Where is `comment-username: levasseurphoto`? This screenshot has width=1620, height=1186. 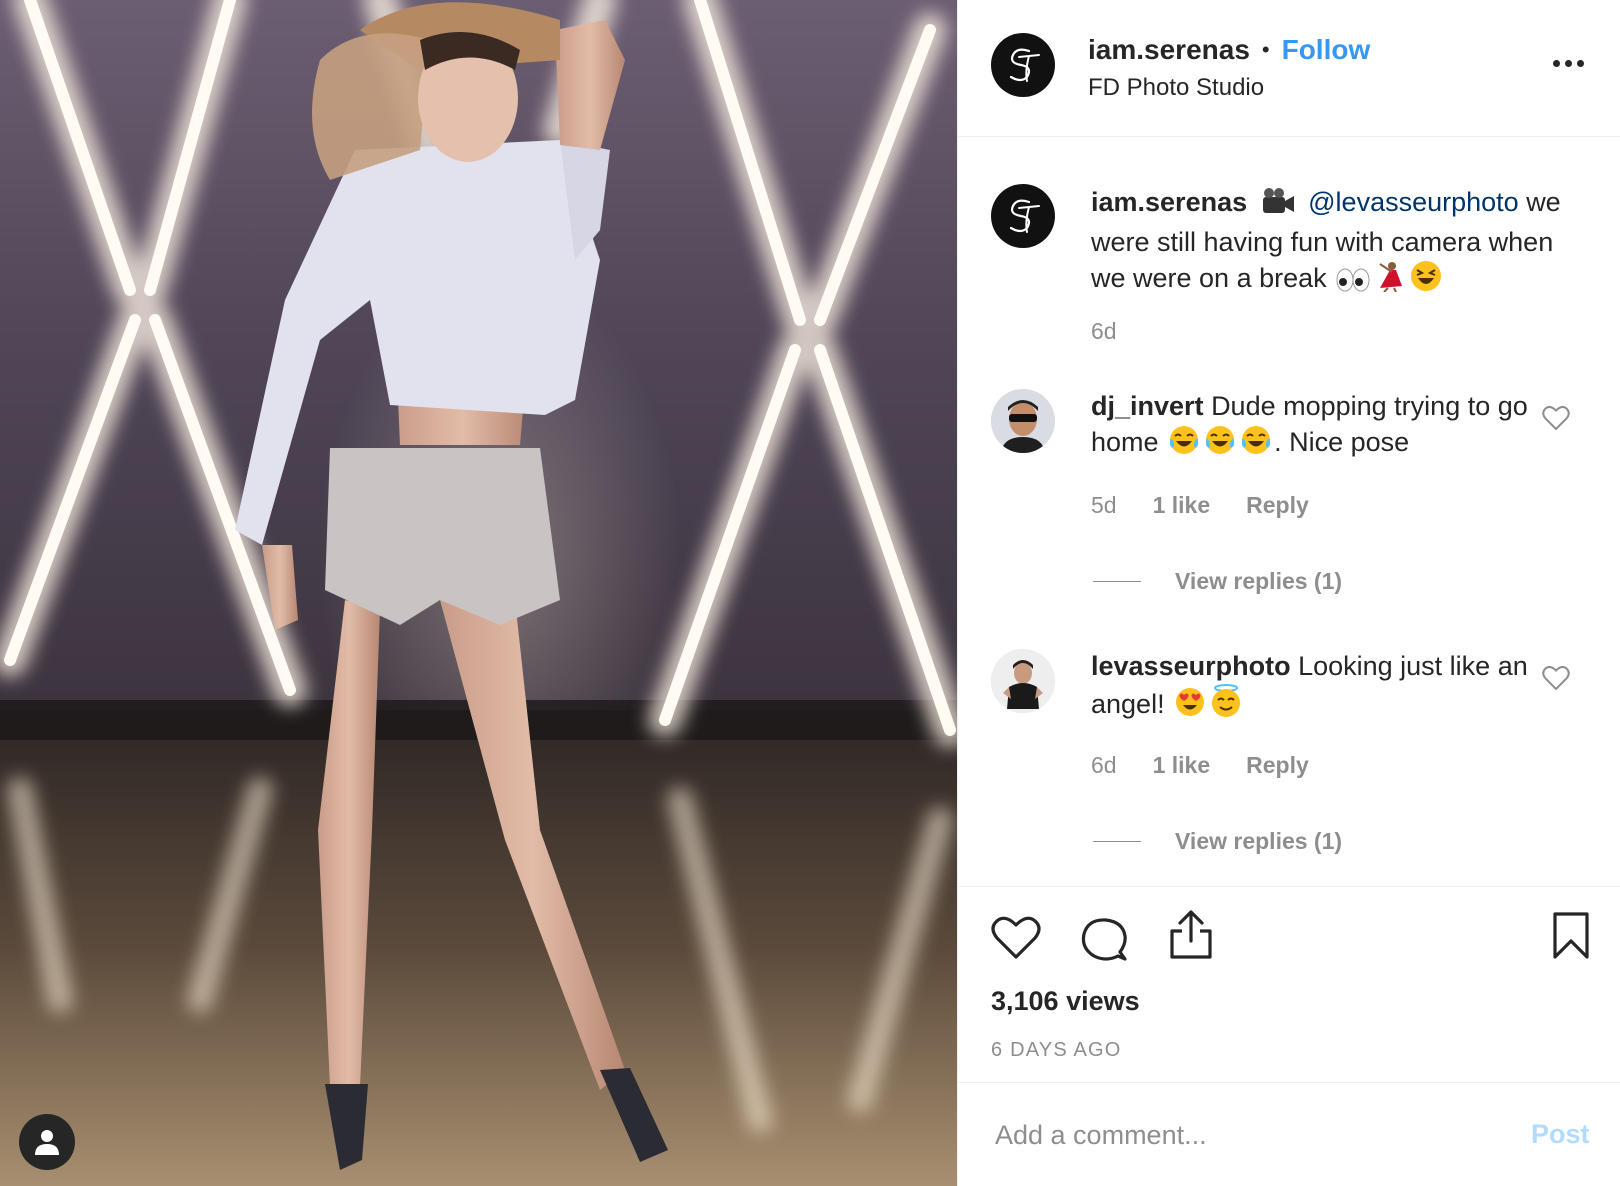 comment-username: levasseurphoto is located at coordinates (1191, 666).